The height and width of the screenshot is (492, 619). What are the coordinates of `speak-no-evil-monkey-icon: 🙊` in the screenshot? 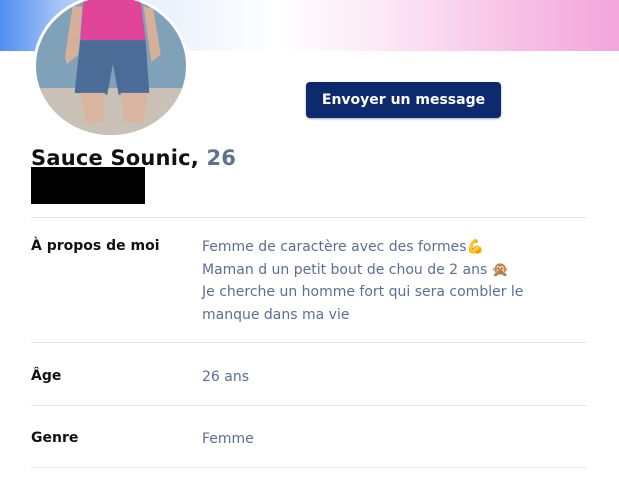 It's located at (500, 269).